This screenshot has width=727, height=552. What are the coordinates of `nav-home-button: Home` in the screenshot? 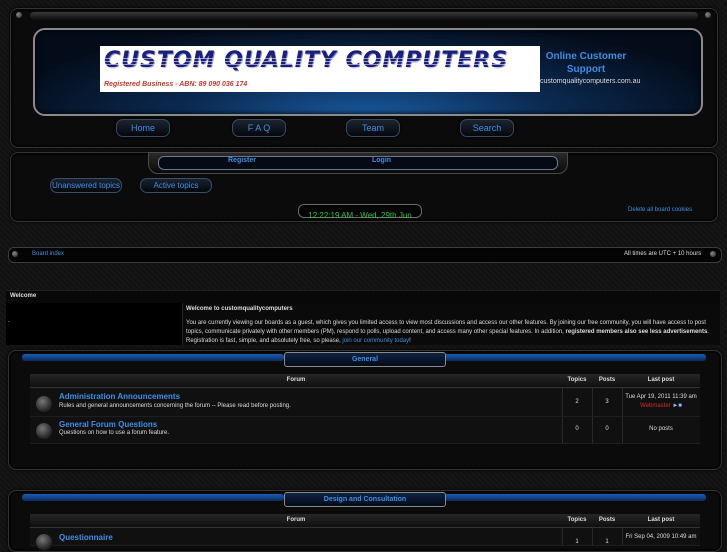 It's located at (143, 128).